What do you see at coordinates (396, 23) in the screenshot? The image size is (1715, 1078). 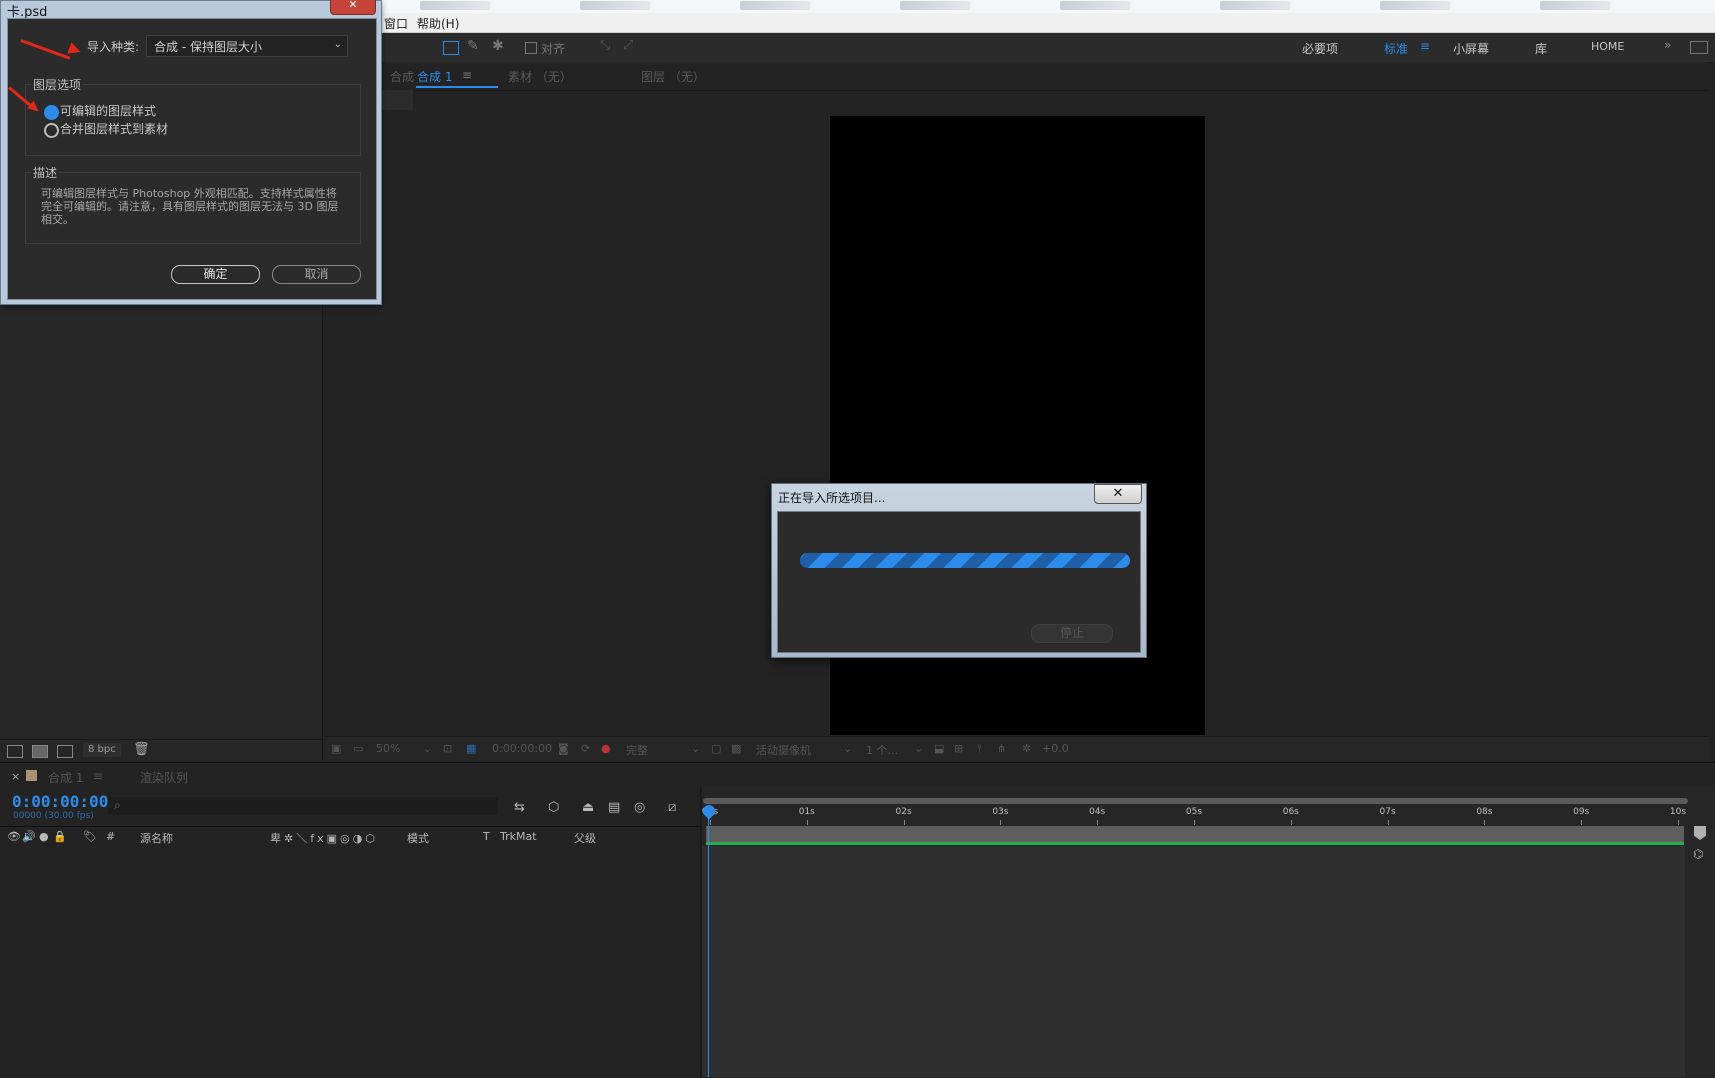 I see `menu-window: 窗口` at bounding box center [396, 23].